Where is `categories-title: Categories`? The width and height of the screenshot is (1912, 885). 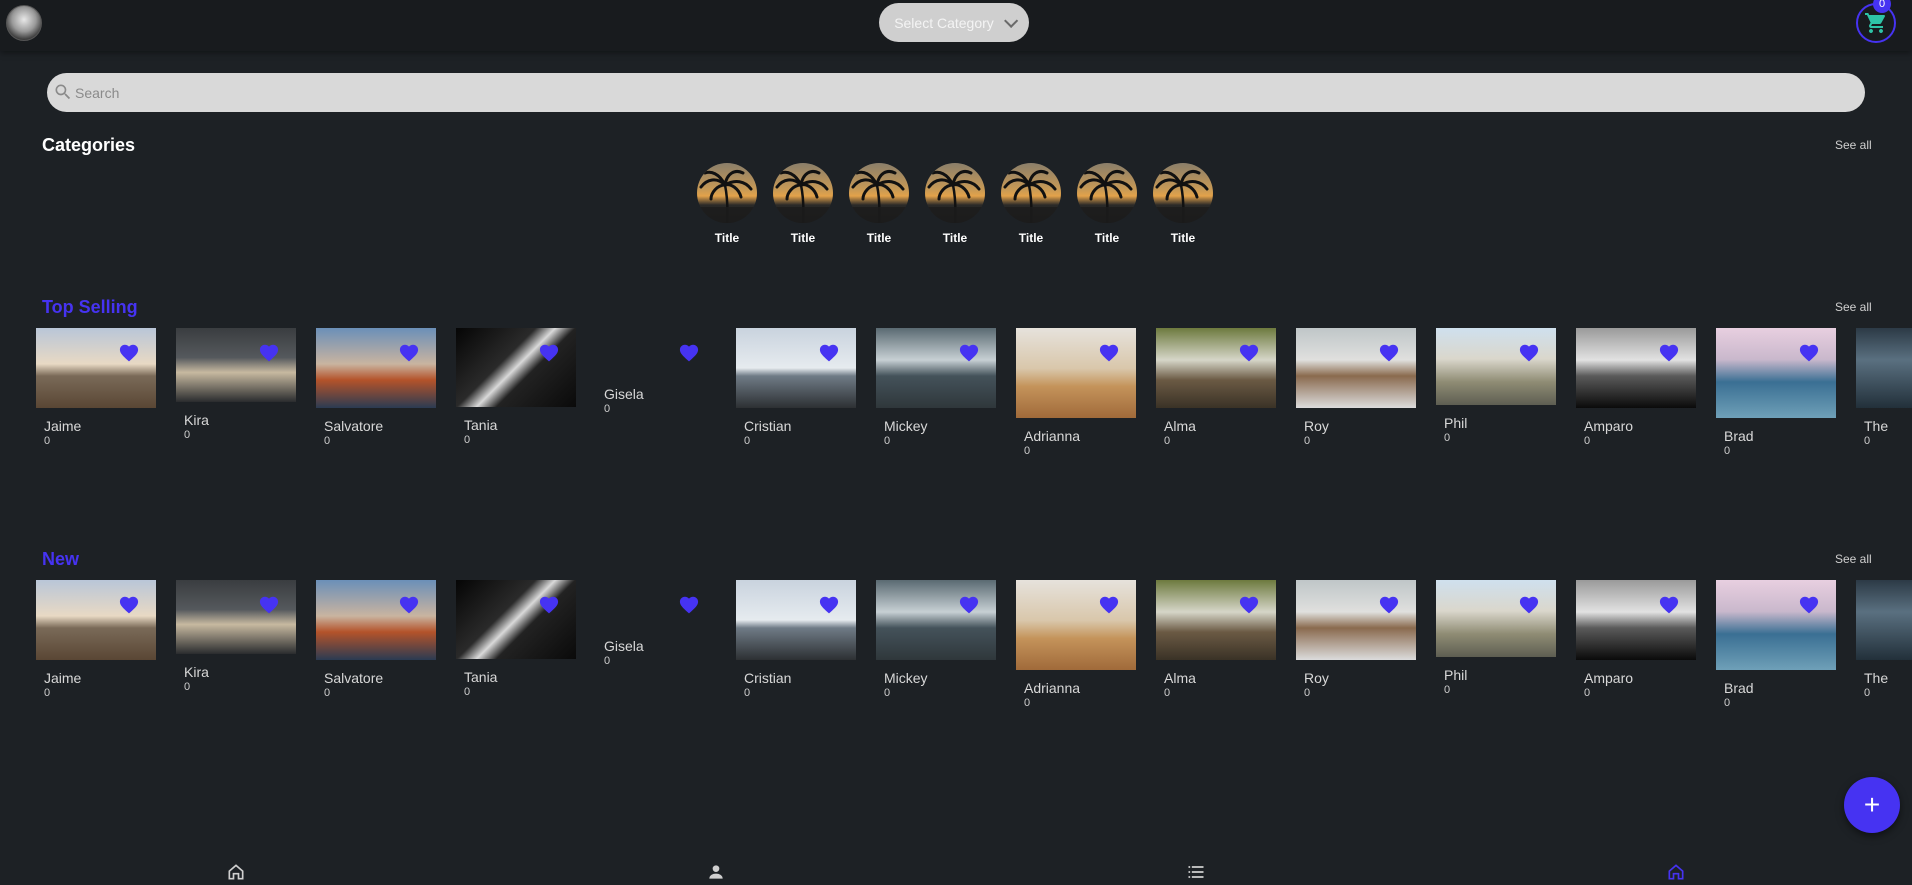 categories-title: Categories is located at coordinates (89, 145).